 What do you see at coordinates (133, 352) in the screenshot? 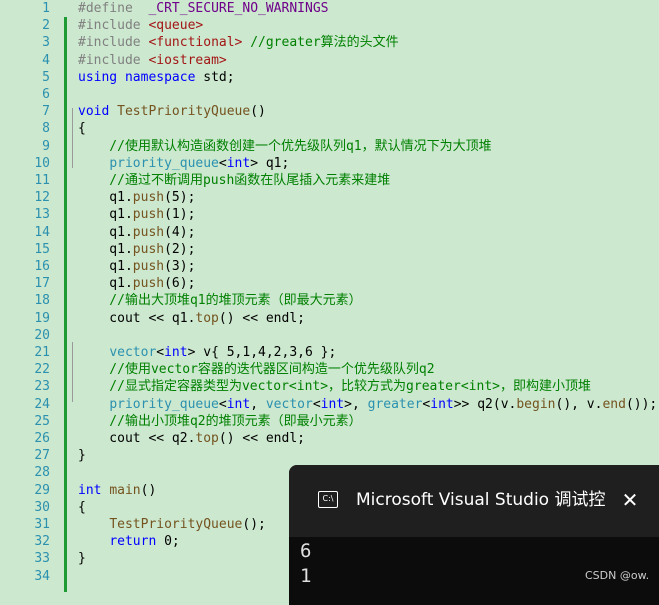
I see `code-token: vector` at bounding box center [133, 352].